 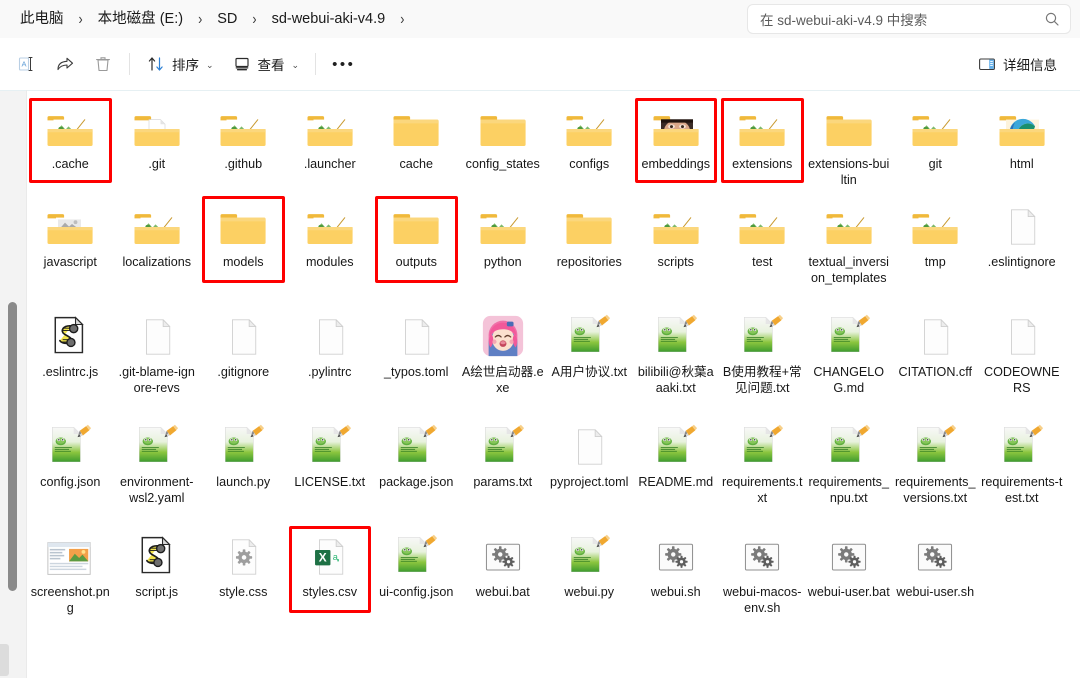 I want to click on file-item: .git, so click(x=157, y=148).